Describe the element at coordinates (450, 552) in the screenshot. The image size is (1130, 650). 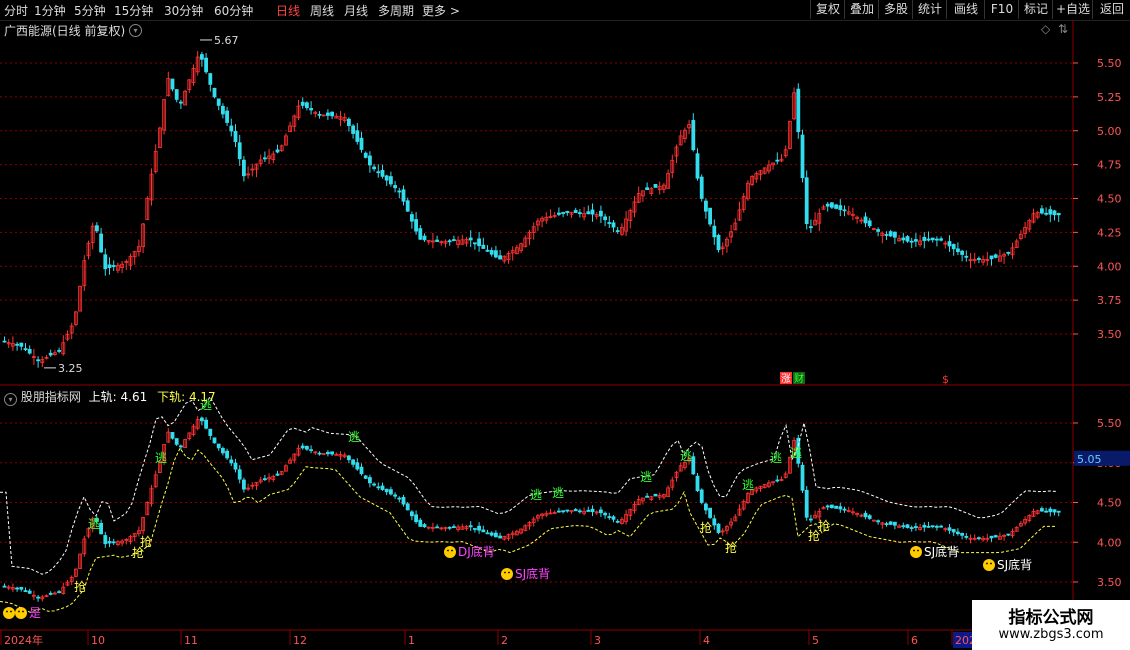
I see `dj-bottom-smiley-icon` at that location.